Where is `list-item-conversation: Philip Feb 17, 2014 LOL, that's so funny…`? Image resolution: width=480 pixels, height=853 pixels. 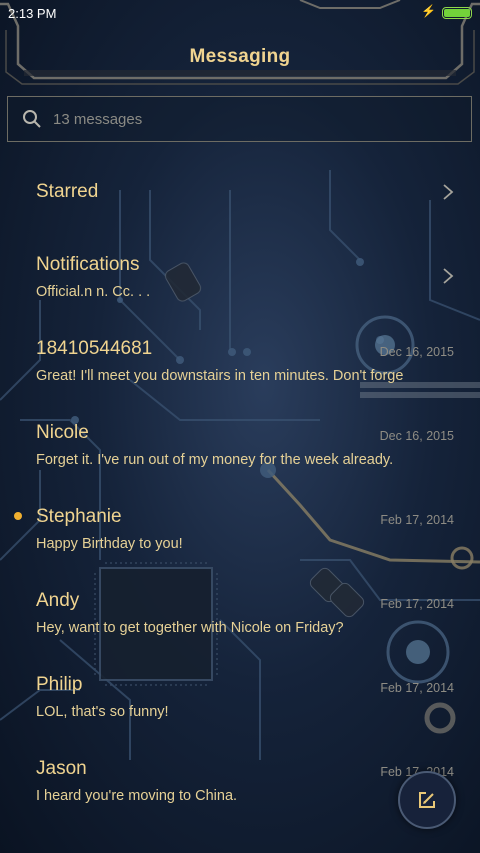 list-item-conversation: Philip Feb 17, 2014 LOL, that's so funny… is located at coordinates (240, 696).